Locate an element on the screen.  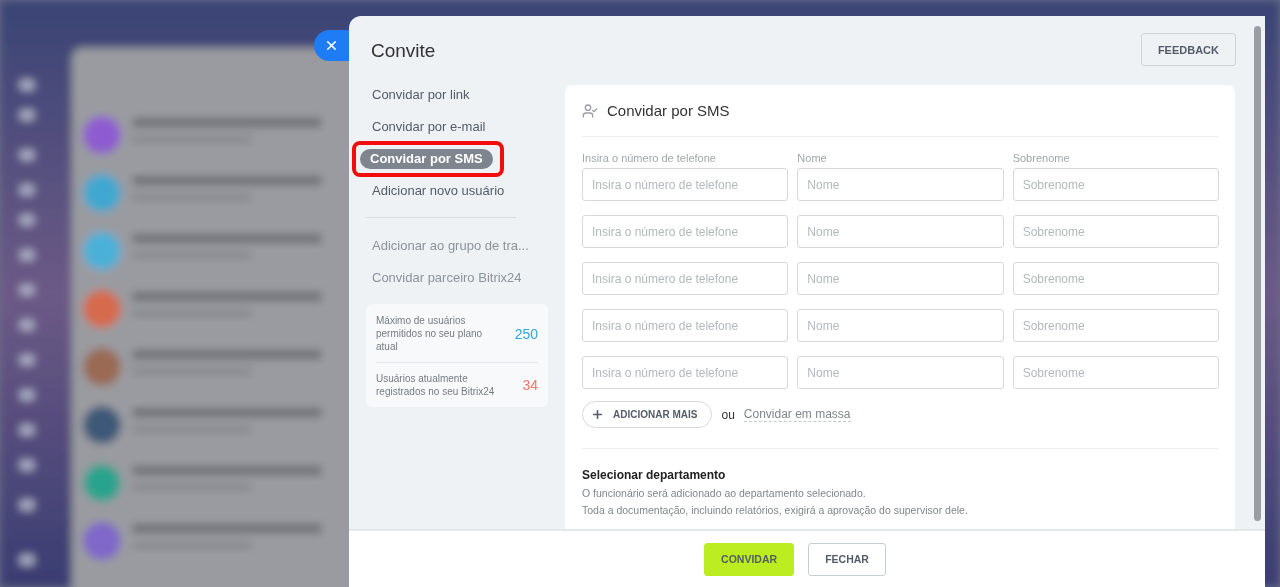
sidebar-item: Convidar por link is located at coordinates (421, 95).